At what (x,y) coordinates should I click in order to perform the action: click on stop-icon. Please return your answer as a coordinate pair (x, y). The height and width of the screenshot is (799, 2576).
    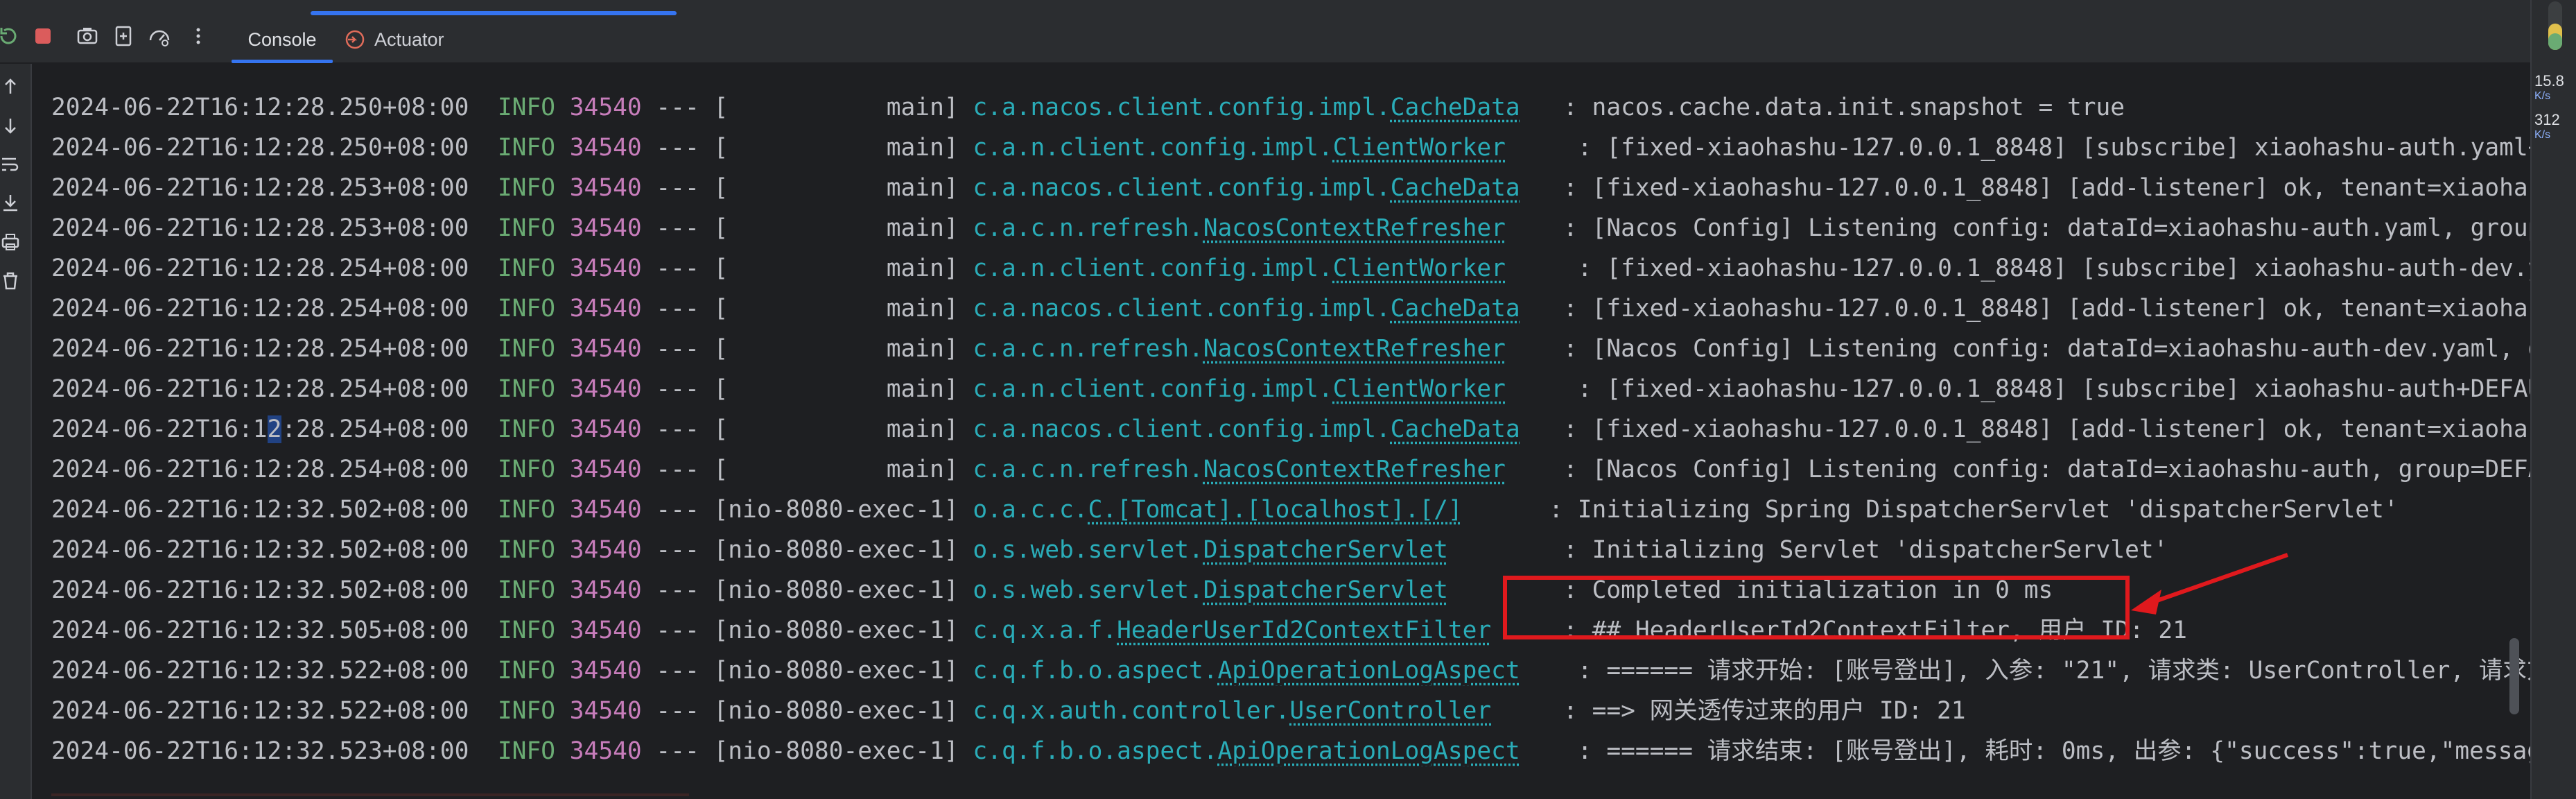
    Looking at the image, I should click on (43, 36).